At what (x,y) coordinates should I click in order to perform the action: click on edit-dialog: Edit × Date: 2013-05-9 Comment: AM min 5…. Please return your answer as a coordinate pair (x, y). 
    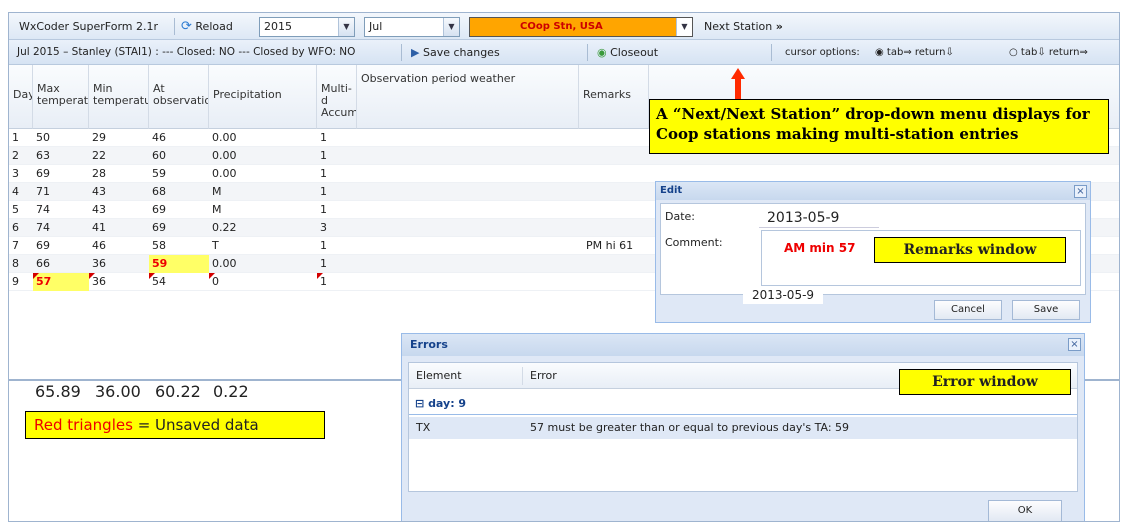
    Looking at the image, I should click on (873, 252).